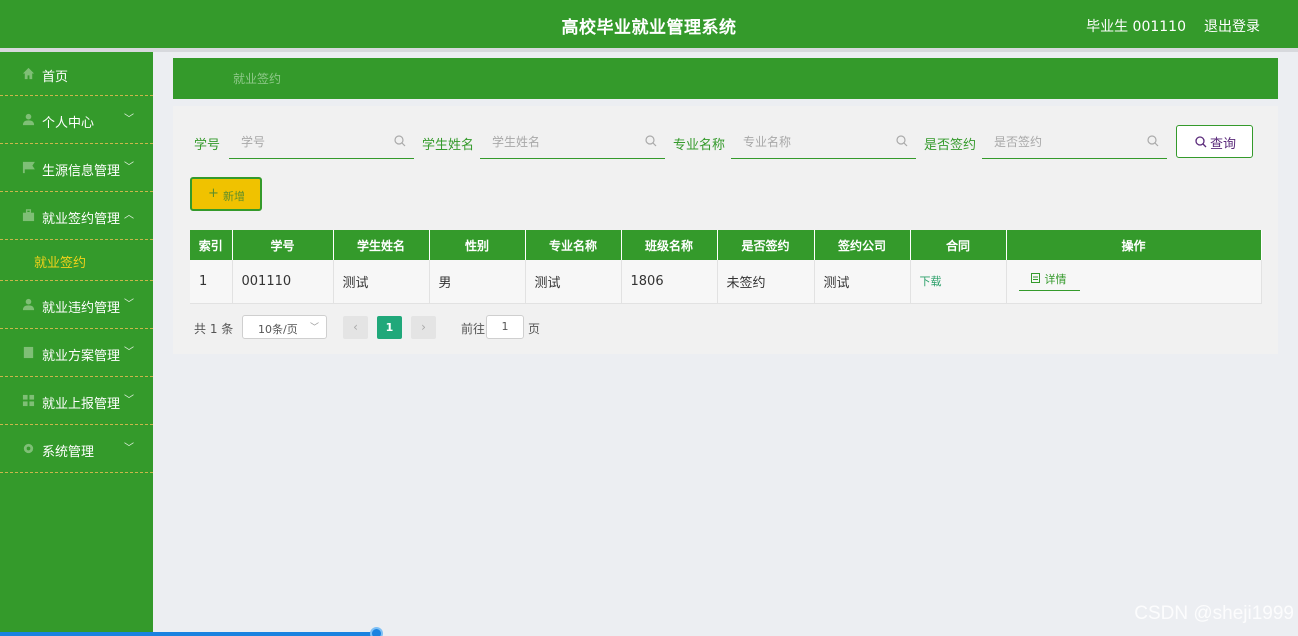 The width and height of the screenshot is (1298, 636). Describe the element at coordinates (573, 282) in the screenshot. I see `cell-major: 测试` at that location.